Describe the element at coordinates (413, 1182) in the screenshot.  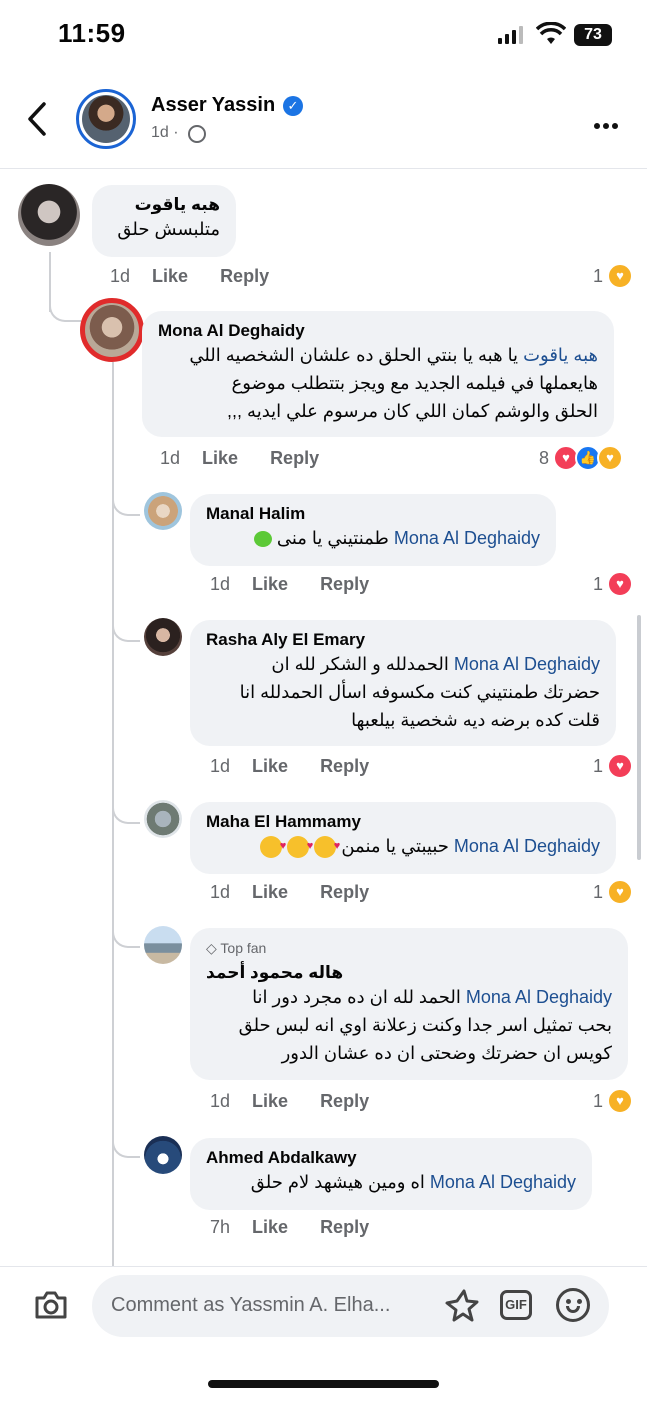
I see `comment-text: Mona Al Deghaidy اه ومين هيشهد لام حلق` at that location.